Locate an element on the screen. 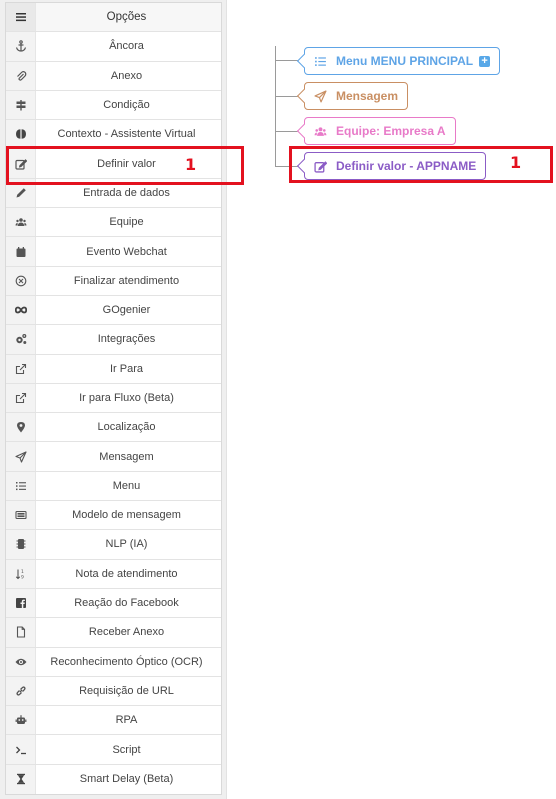  template-icon is located at coordinates (21, 515).